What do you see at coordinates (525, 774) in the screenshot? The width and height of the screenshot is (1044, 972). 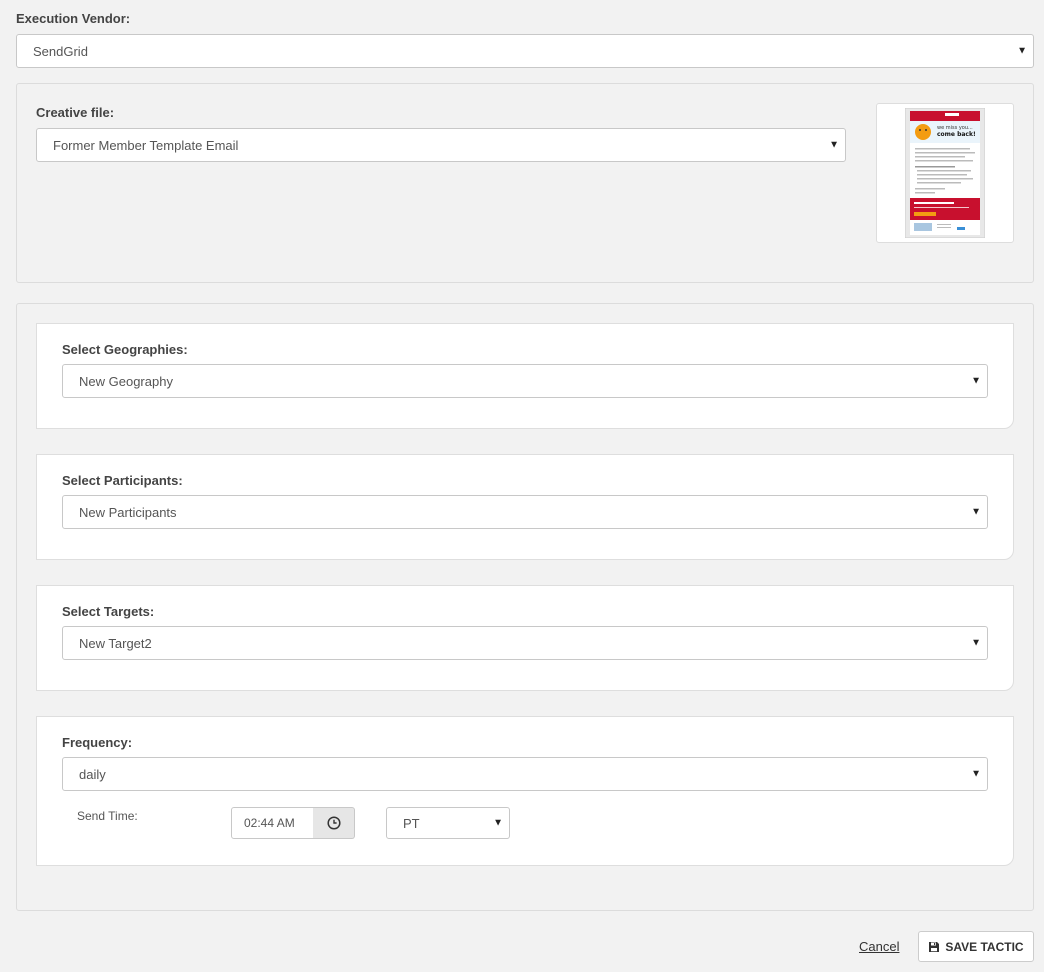 I see `frequency-select: daily ▼` at bounding box center [525, 774].